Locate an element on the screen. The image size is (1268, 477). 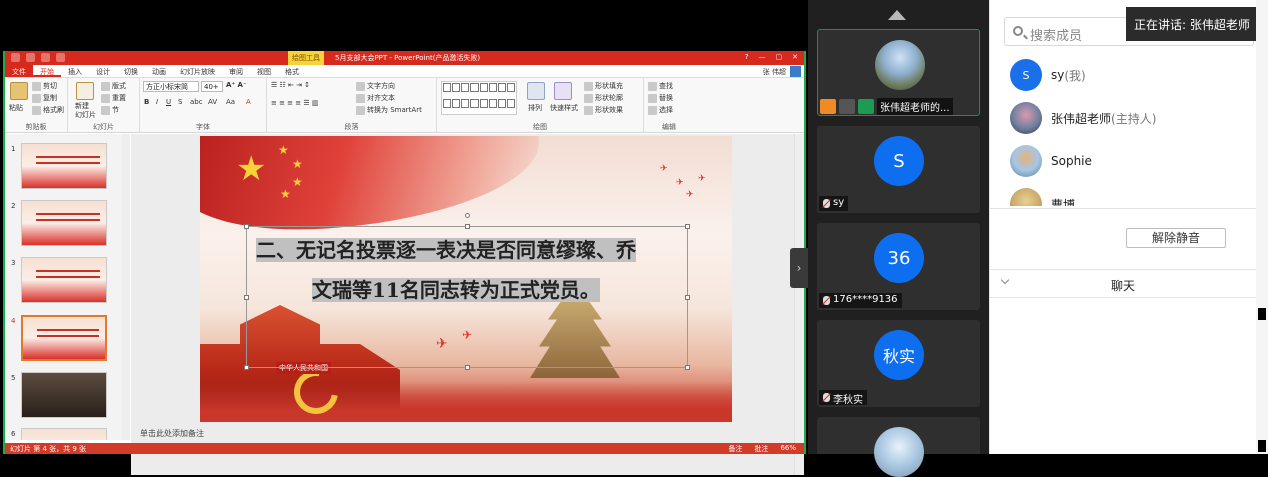
change-case-button: Aa is located at coordinates (230, 102).